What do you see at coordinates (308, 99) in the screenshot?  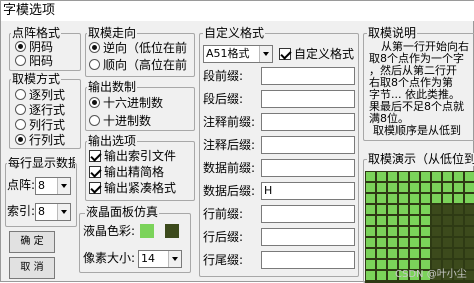 I see `segment-suffix-input` at bounding box center [308, 99].